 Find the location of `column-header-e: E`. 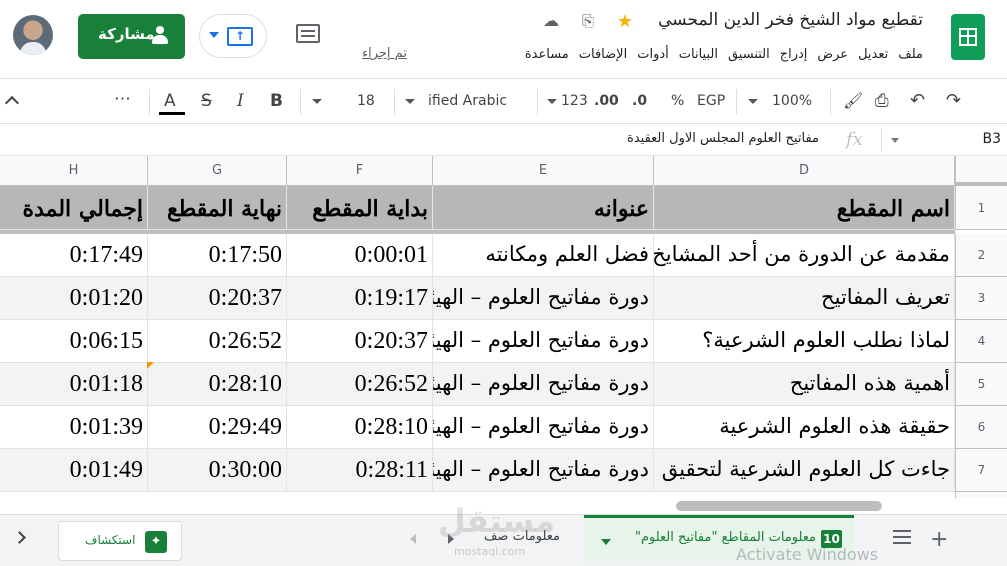

column-header-e: E is located at coordinates (543, 171).